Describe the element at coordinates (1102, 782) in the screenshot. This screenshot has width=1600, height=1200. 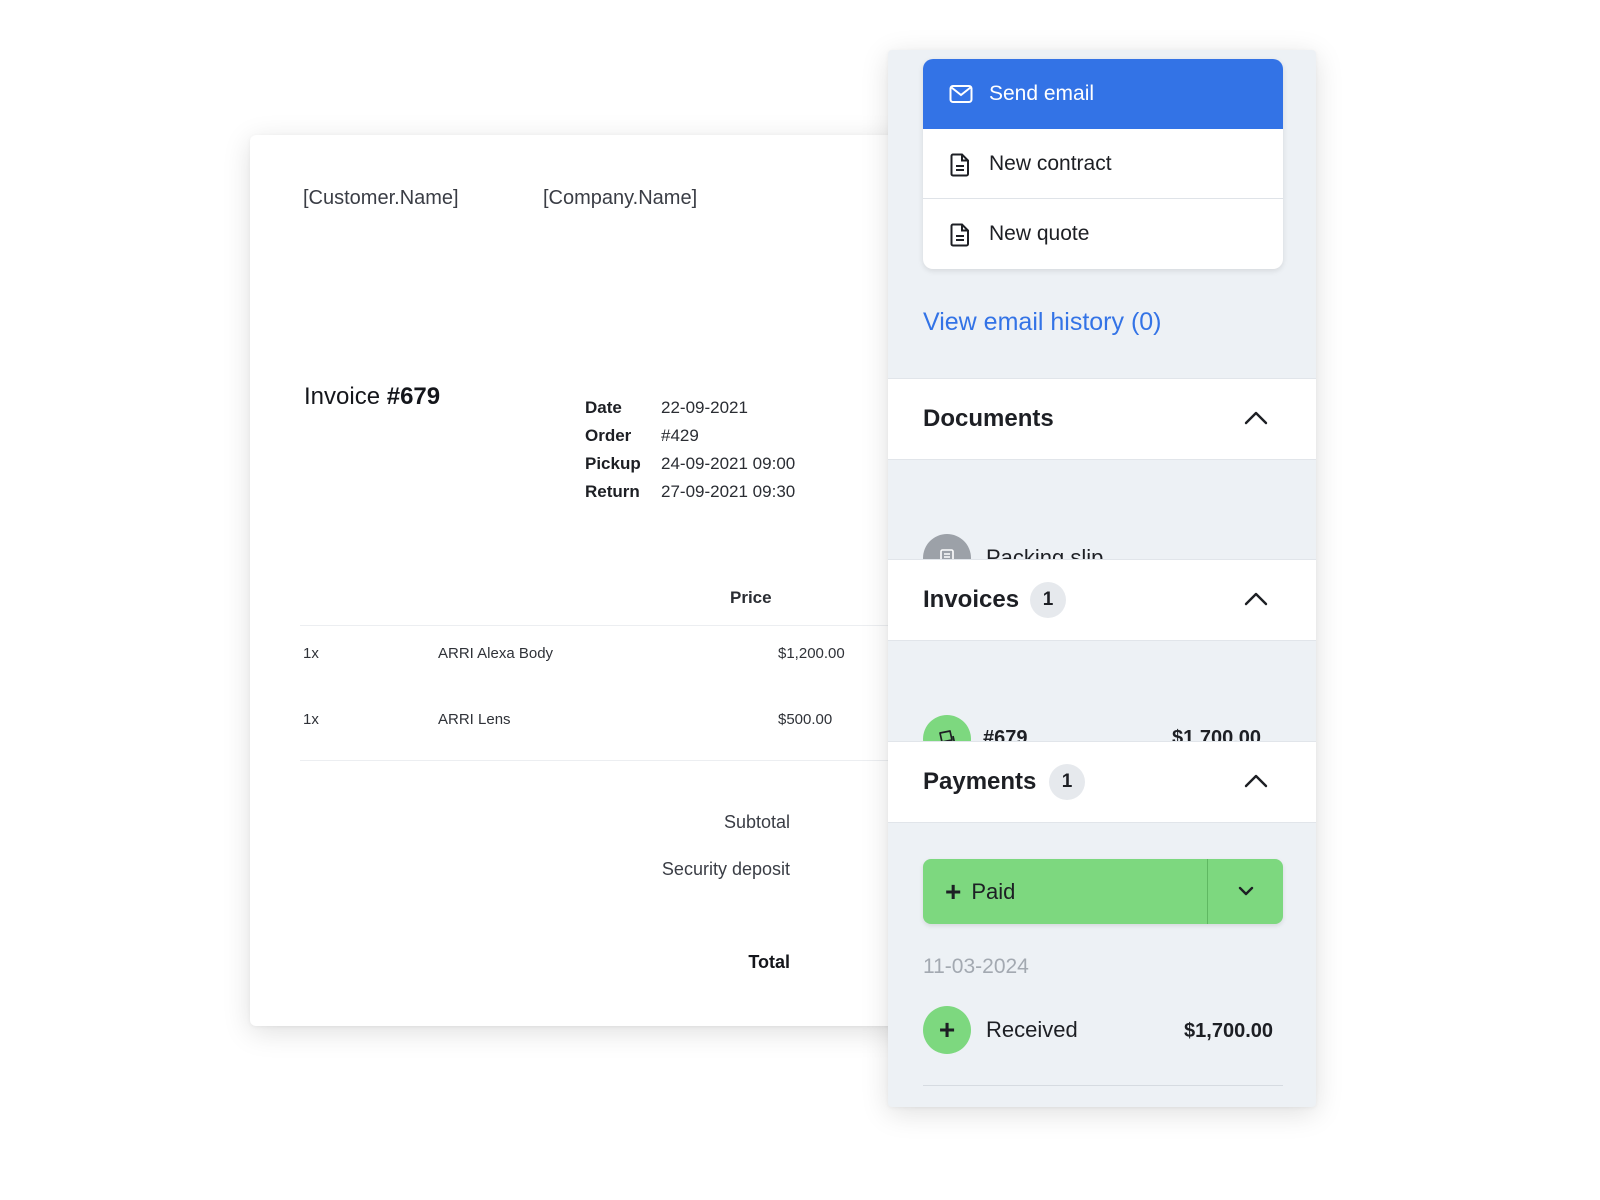
I see `payments-section-header: Payments 1` at that location.